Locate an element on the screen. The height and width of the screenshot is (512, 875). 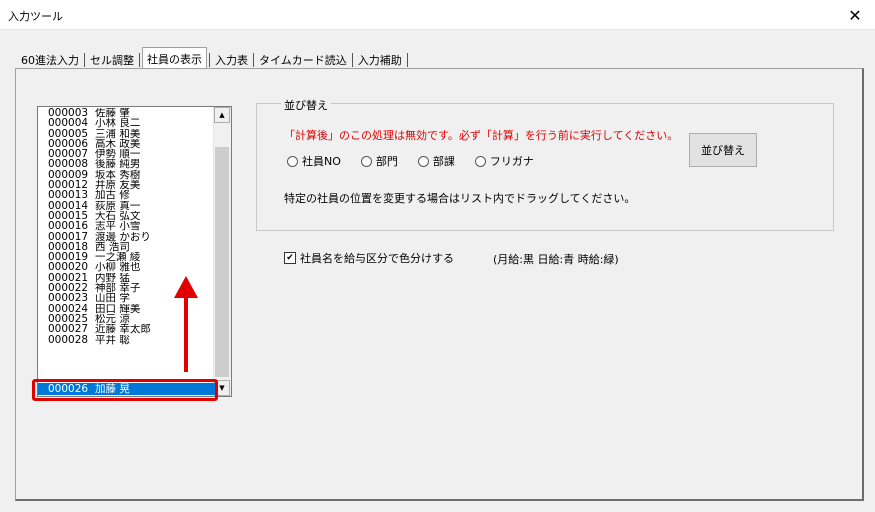
radio-employee-no: 社員NO is located at coordinates (314, 161).